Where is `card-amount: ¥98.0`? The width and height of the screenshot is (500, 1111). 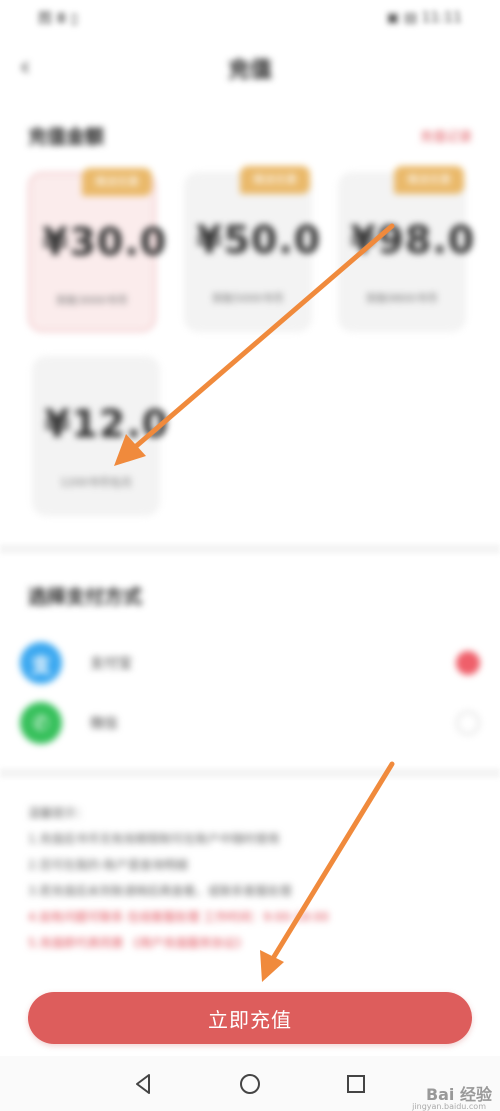
card-amount: ¥98.0 is located at coordinates (413, 240).